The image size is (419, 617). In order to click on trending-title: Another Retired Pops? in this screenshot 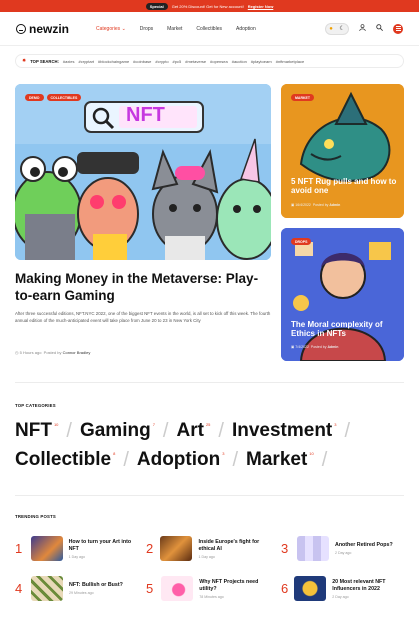, I will do `click(364, 545)`.